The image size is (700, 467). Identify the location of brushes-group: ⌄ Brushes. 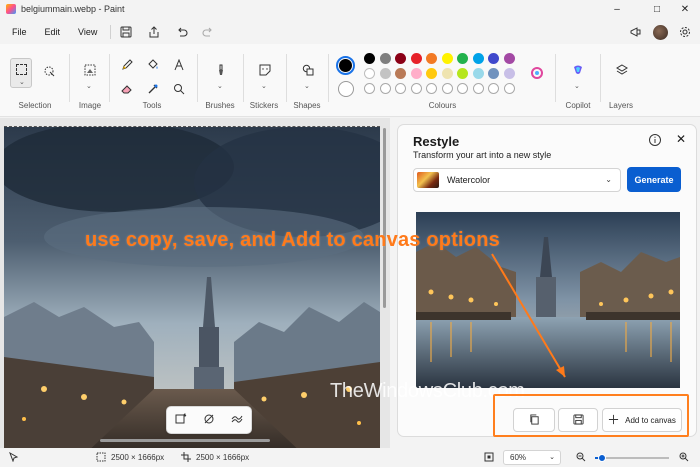
(220, 82).